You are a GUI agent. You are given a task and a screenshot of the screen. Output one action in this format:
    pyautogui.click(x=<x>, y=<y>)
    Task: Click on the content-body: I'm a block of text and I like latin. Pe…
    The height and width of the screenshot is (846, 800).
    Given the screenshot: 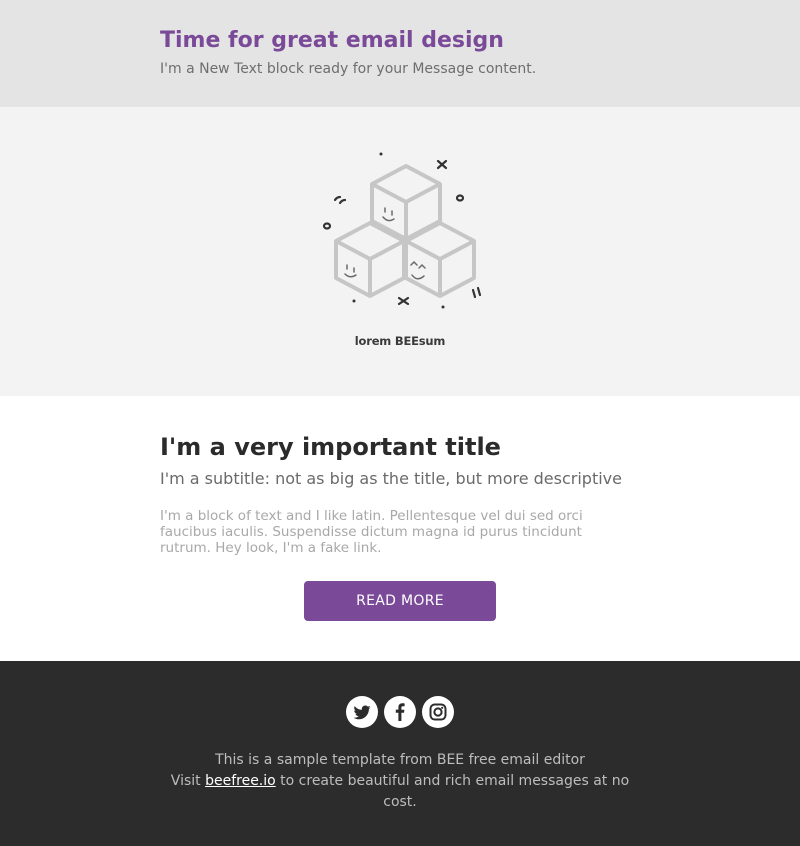 What is the action you would take?
    pyautogui.click(x=371, y=532)
    